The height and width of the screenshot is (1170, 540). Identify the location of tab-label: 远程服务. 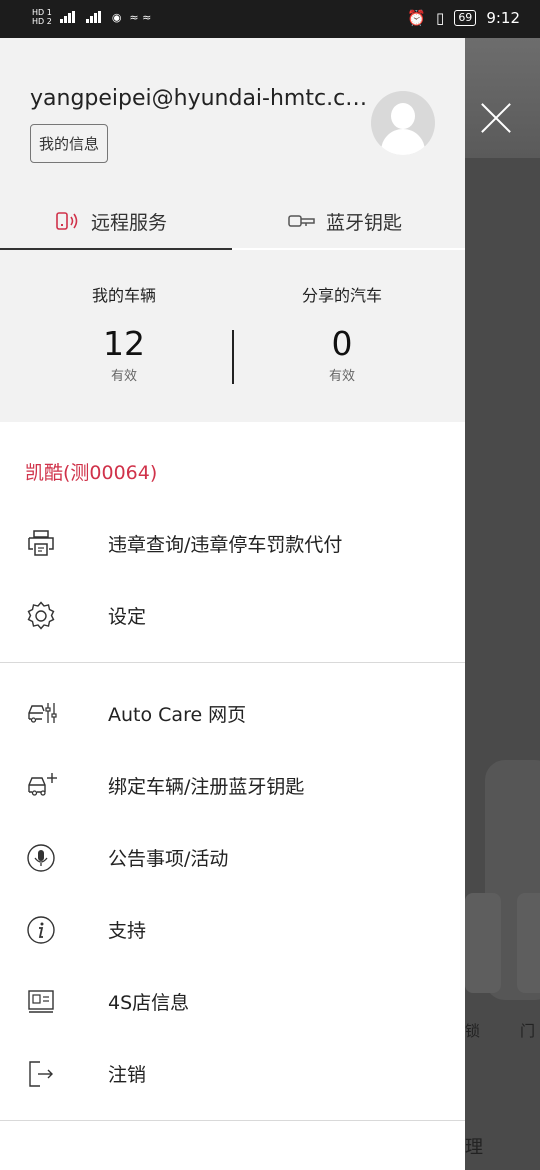
(129, 222).